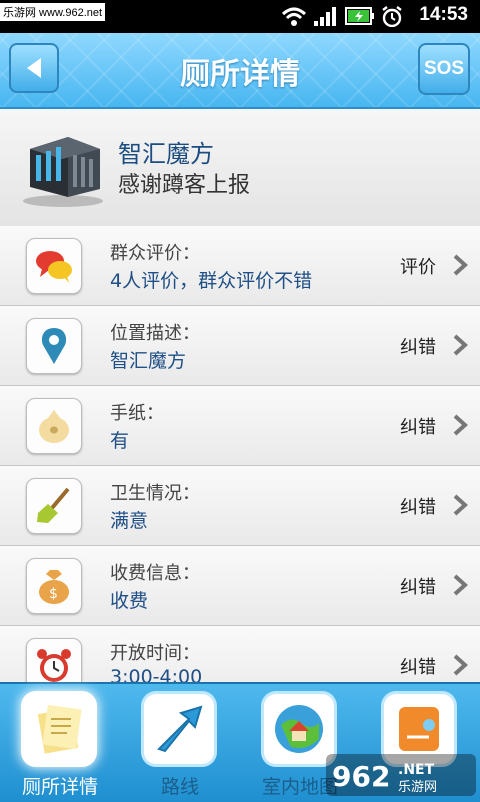 This screenshot has width=480, height=802. Describe the element at coordinates (137, 413) in the screenshot. I see `row-label: 手纸：` at that location.